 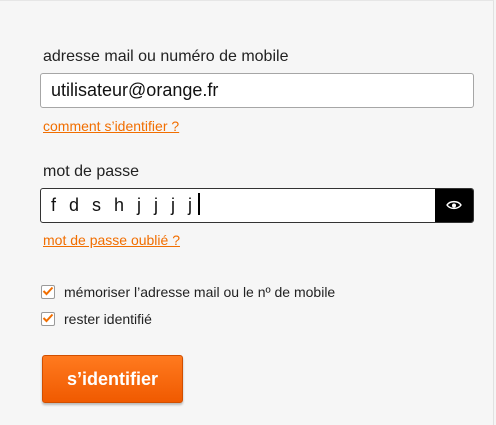 I want to click on email-field: utilisateur@orange.fr, so click(x=257, y=90).